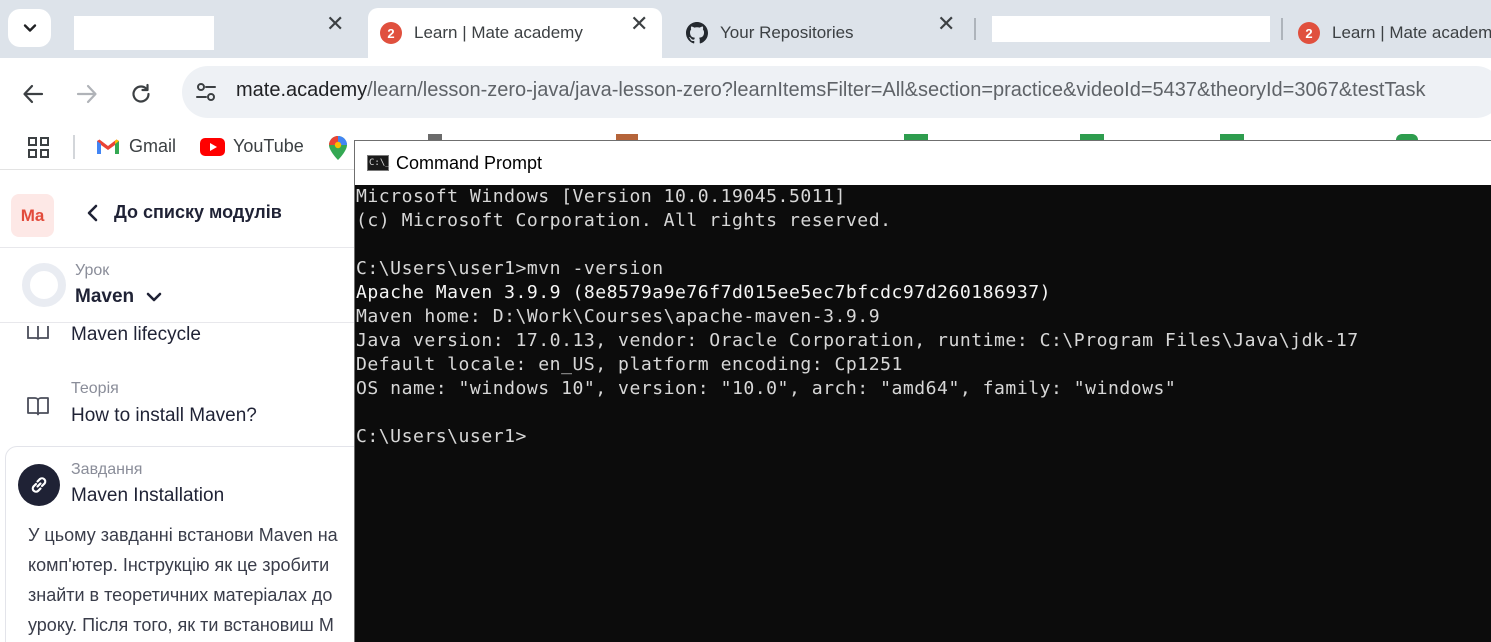 The height and width of the screenshot is (642, 1491). Describe the element at coordinates (379, 163) in the screenshot. I see `cmd-app-icon: C:\_` at that location.